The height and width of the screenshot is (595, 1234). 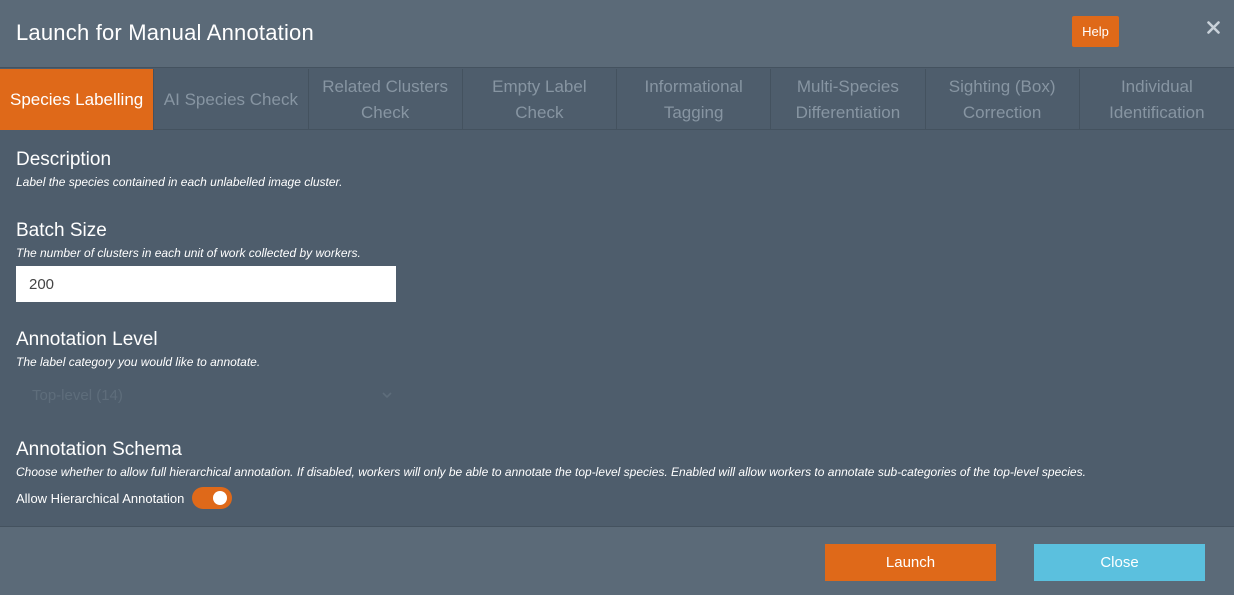 I want to click on annotation-schema-heading: Annotation Schema, so click(x=99, y=449).